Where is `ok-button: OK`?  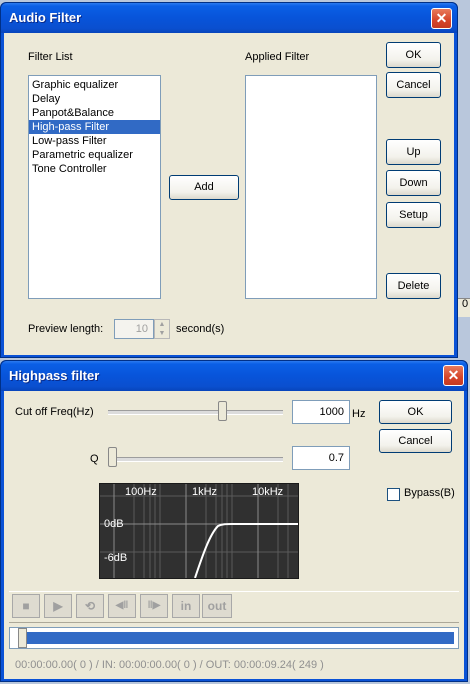 ok-button: OK is located at coordinates (413, 55).